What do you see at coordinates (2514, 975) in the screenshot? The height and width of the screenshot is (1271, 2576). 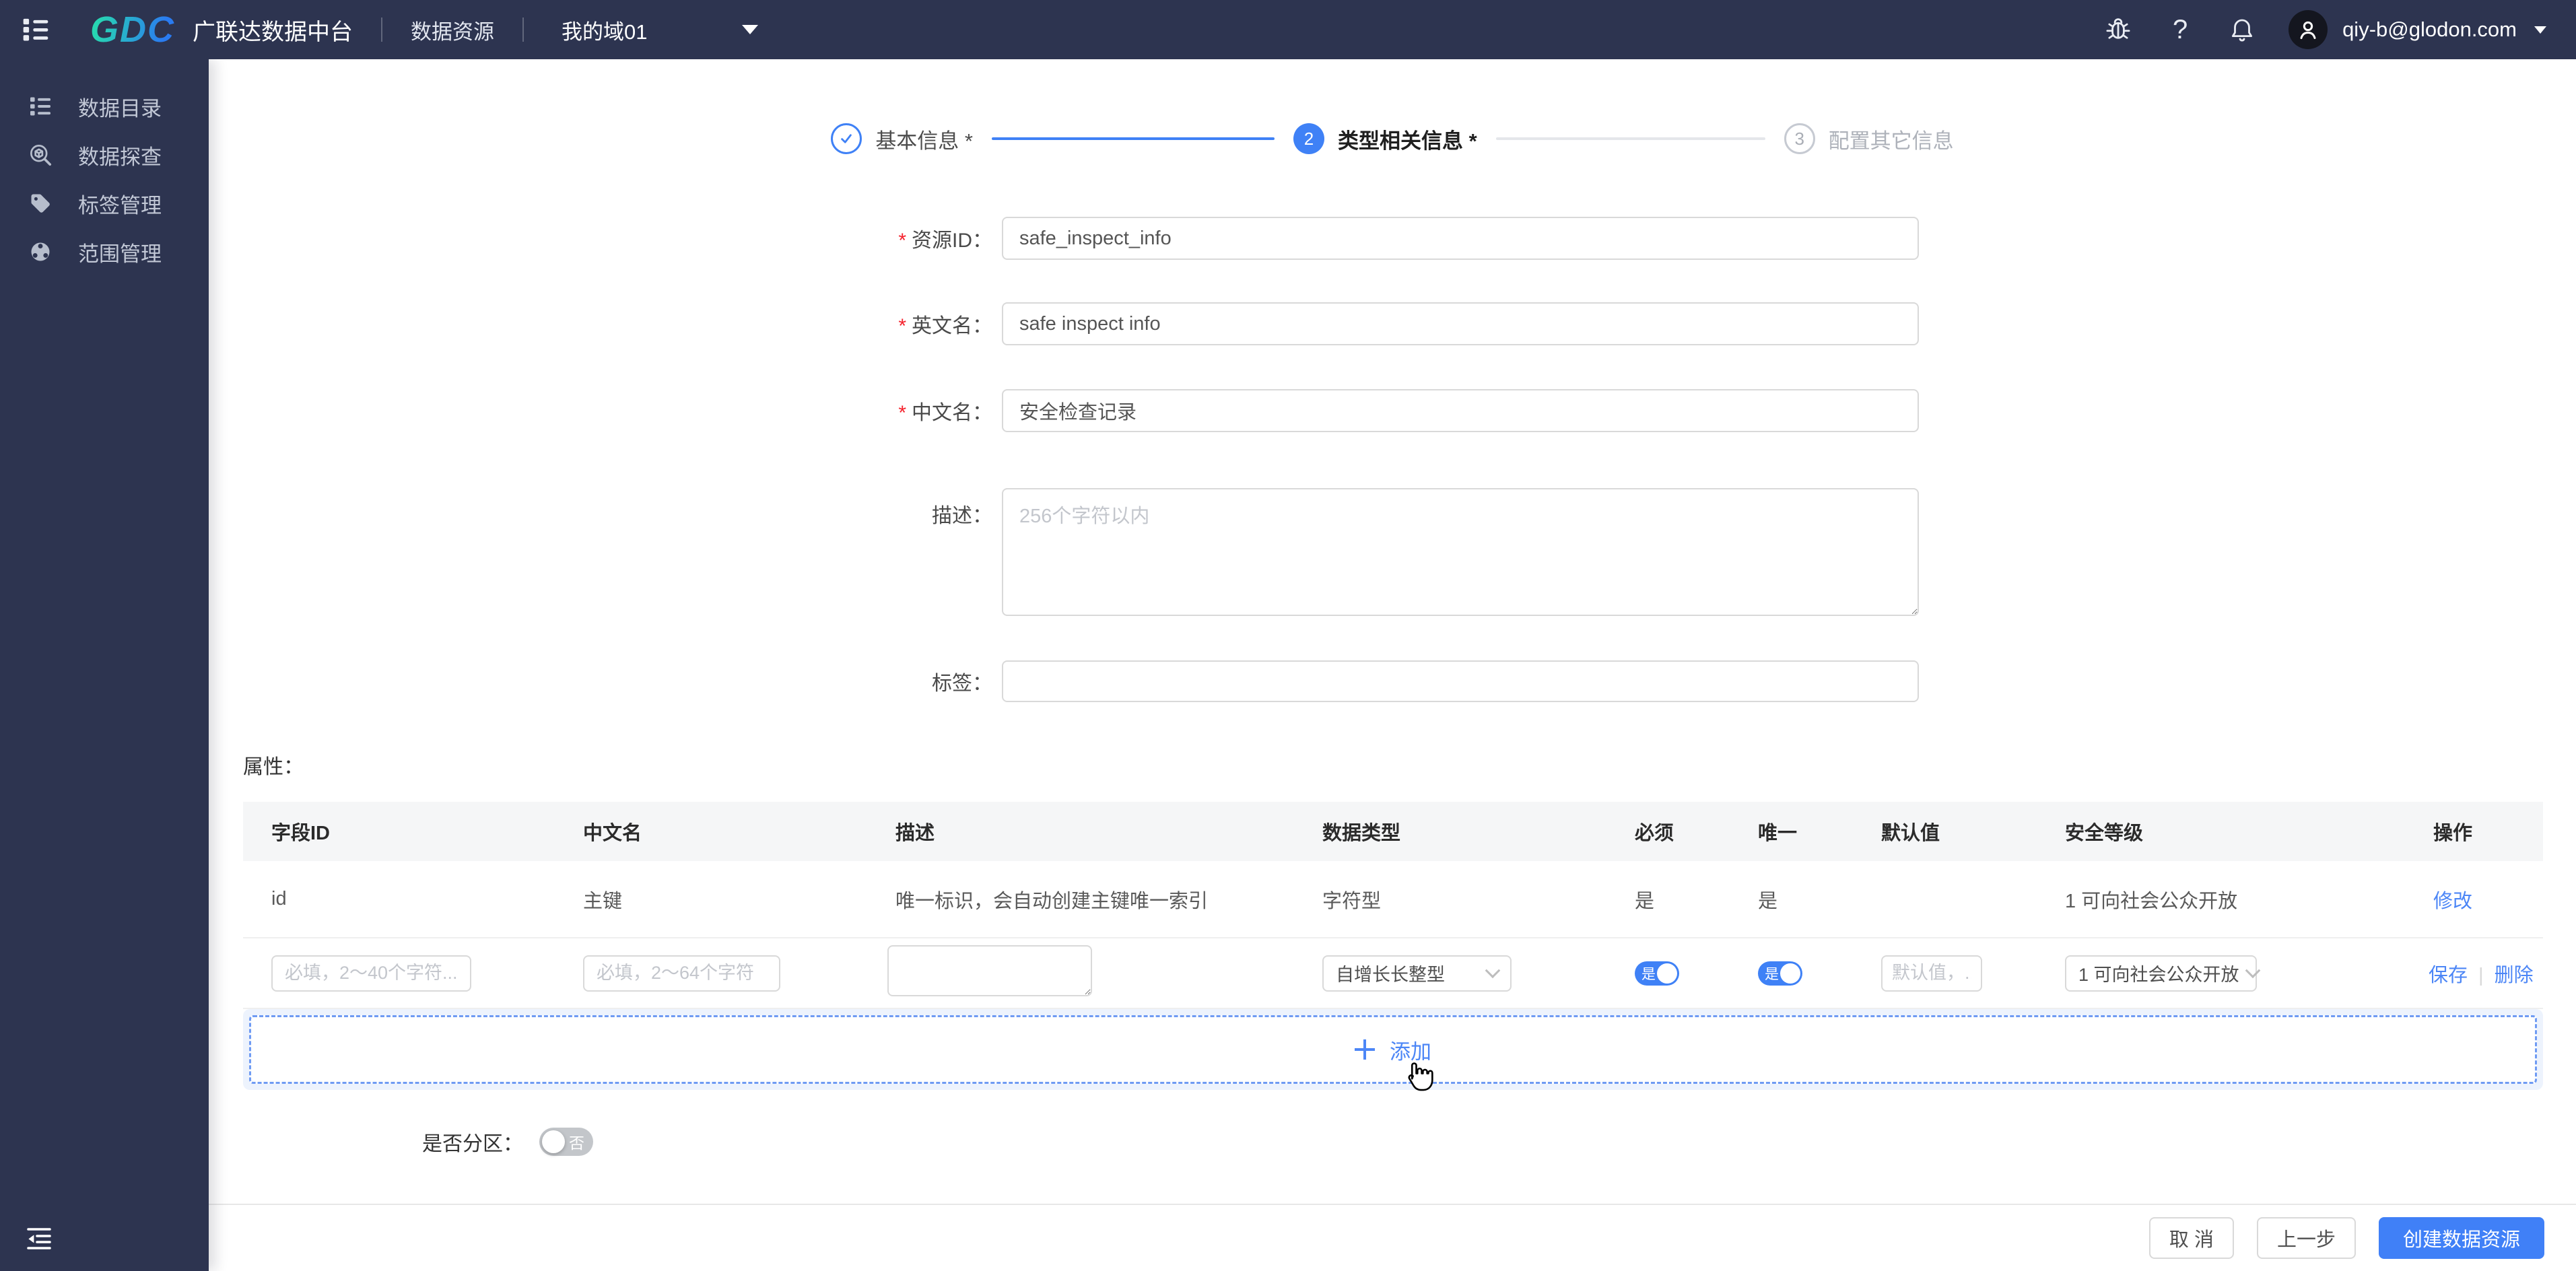 I see `delete-link: 删除` at bounding box center [2514, 975].